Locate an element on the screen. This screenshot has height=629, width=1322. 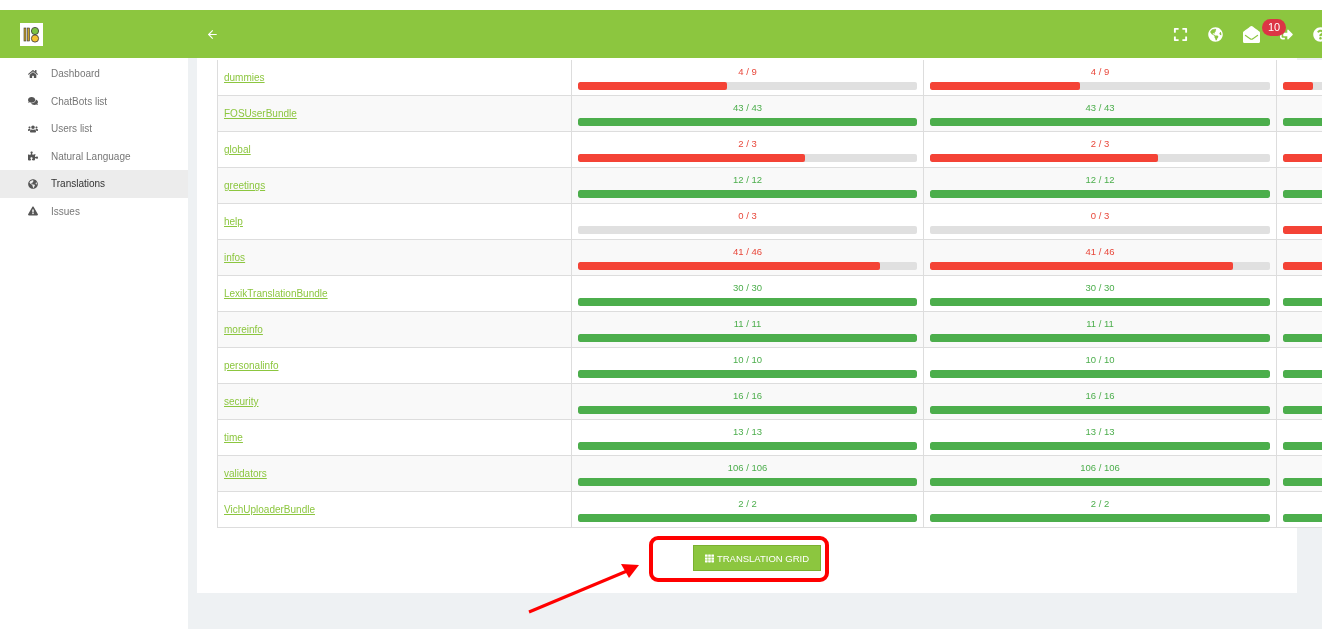
logout-icon is located at coordinates (1286, 34).